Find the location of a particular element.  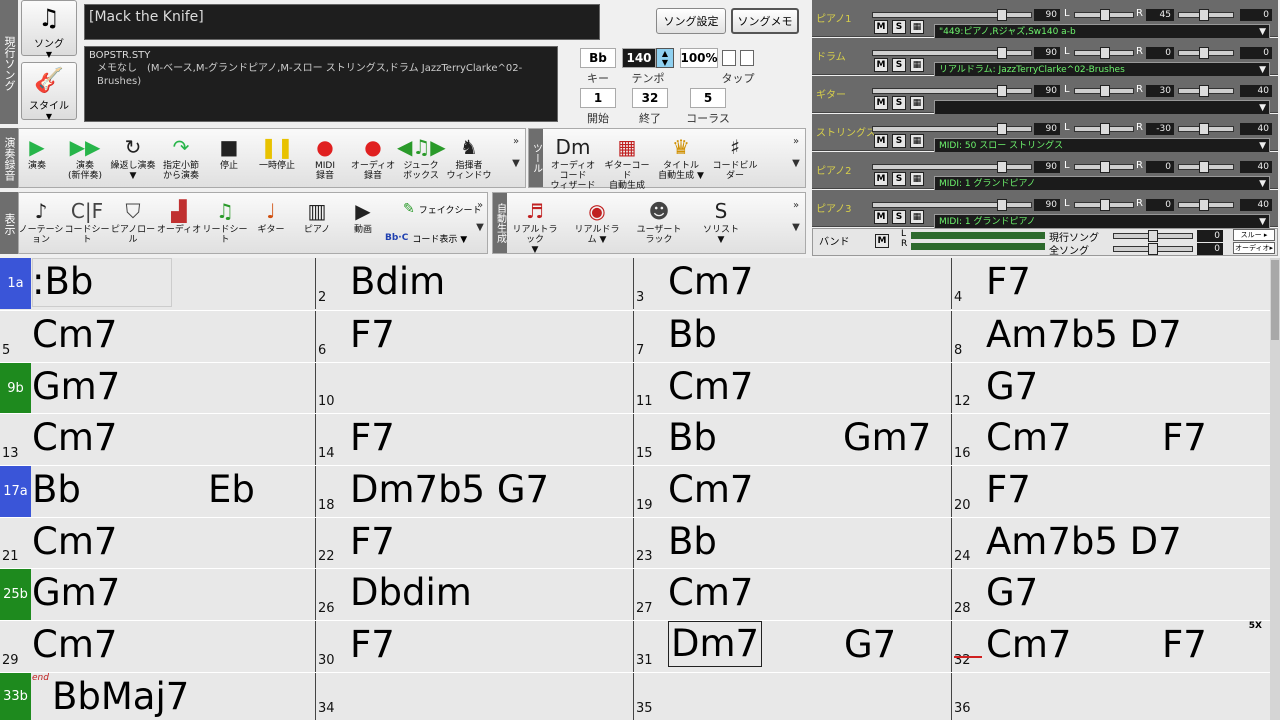

audio-button: オーディオ▸ is located at coordinates (1254, 248).